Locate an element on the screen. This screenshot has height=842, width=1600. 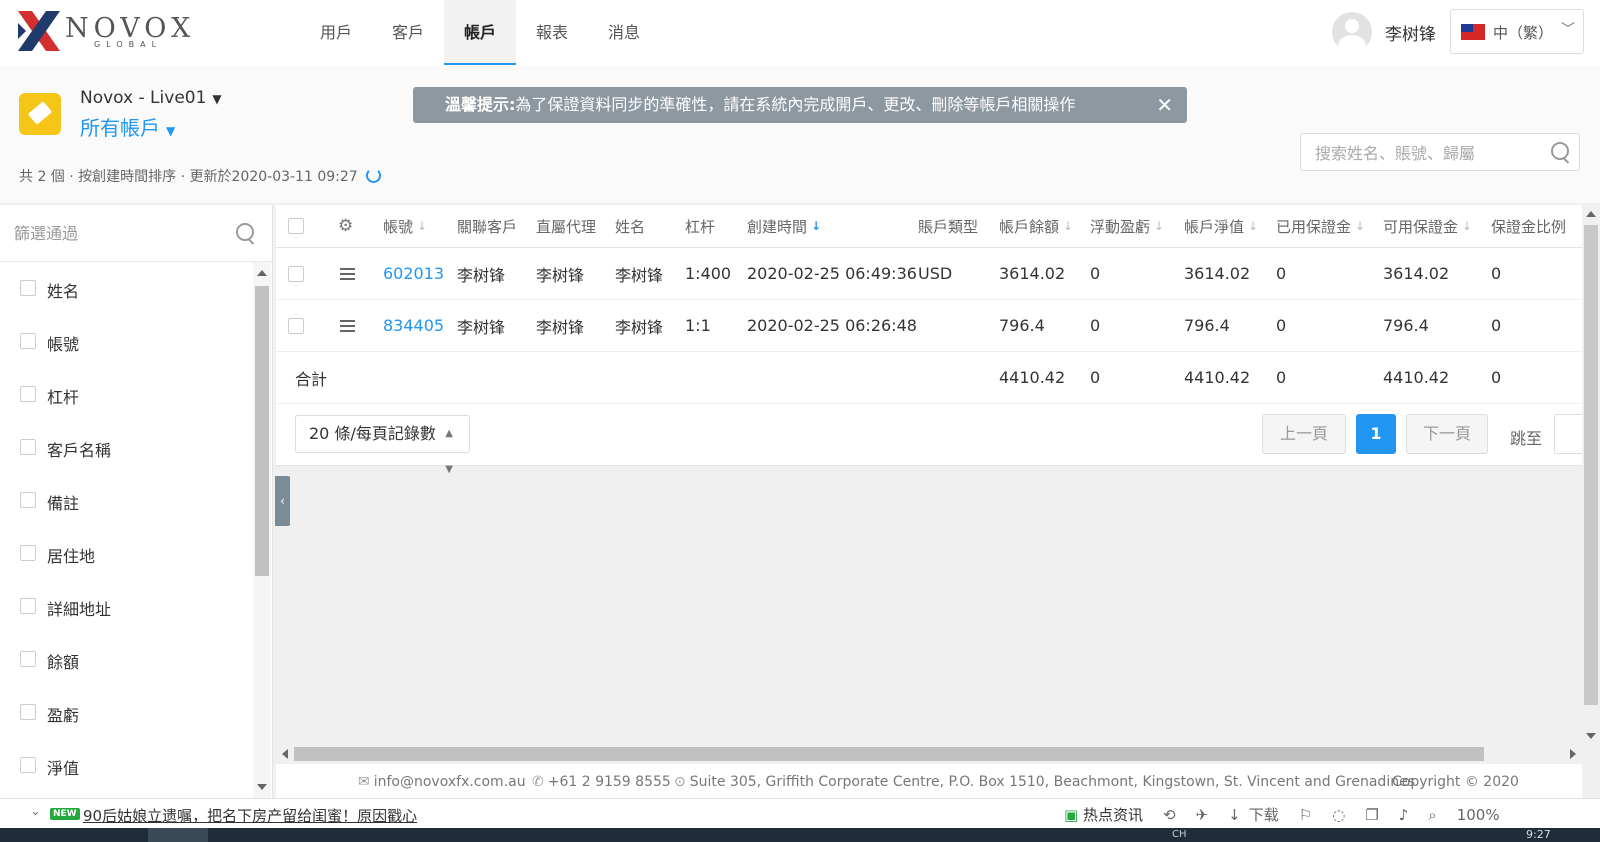
browser-icon: ◌ is located at coordinates (1338, 815).